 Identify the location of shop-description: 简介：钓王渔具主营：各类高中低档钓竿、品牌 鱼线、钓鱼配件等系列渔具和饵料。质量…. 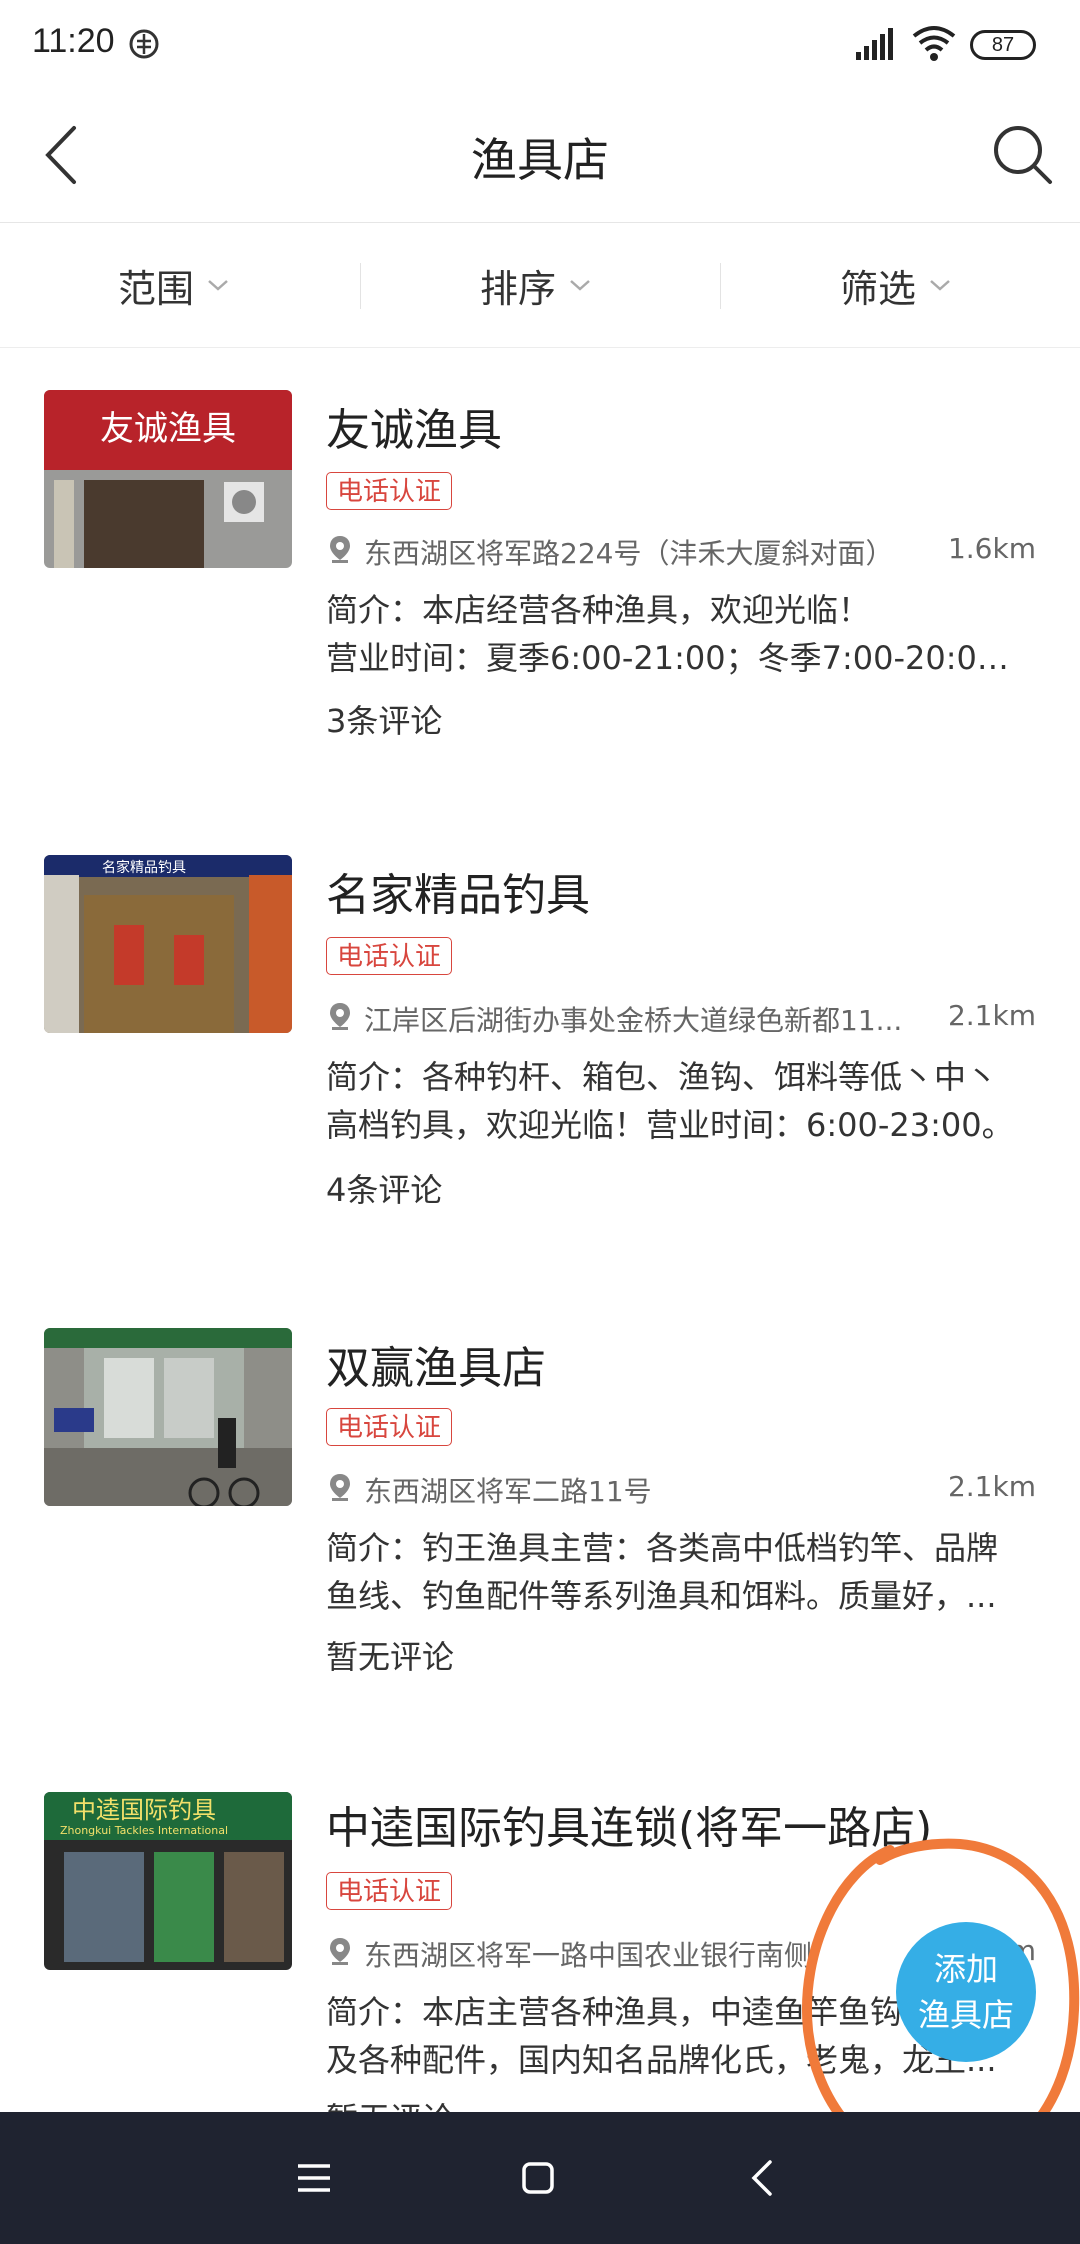
(676, 1572).